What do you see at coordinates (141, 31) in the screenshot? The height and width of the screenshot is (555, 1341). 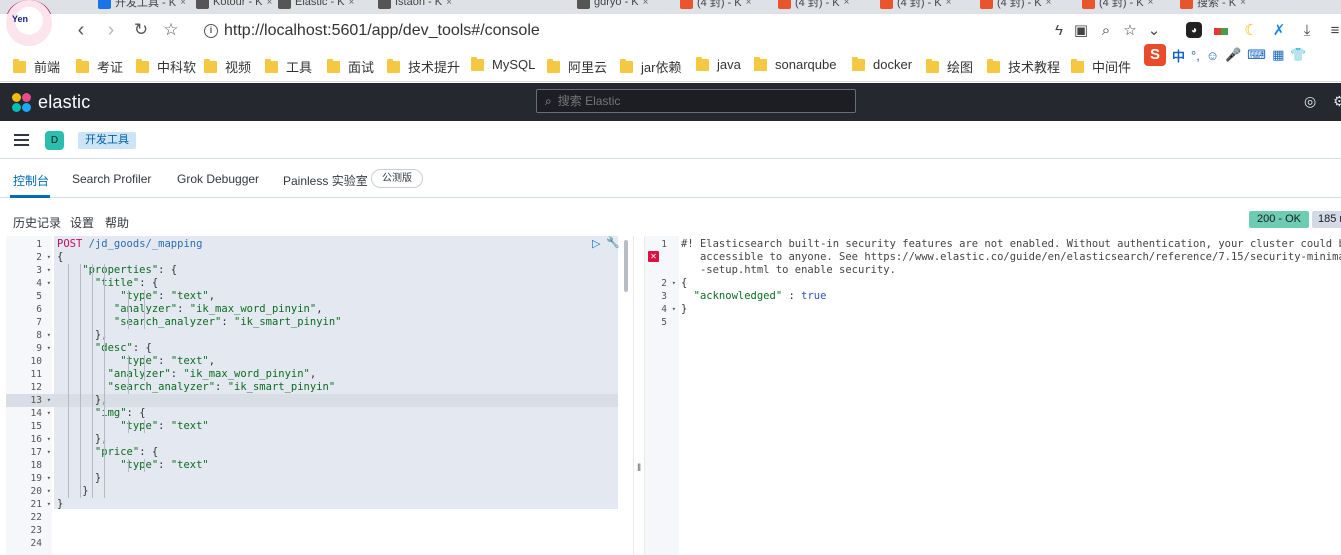 I see `reload-button: ↻` at bounding box center [141, 31].